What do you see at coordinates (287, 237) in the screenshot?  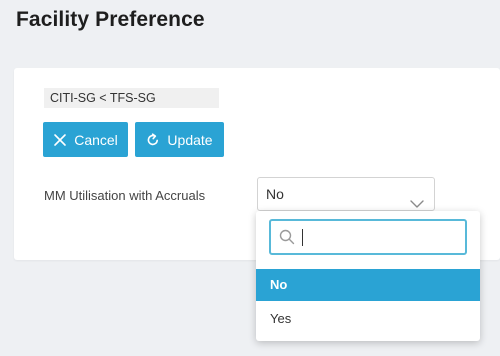 I see `search-icon` at bounding box center [287, 237].